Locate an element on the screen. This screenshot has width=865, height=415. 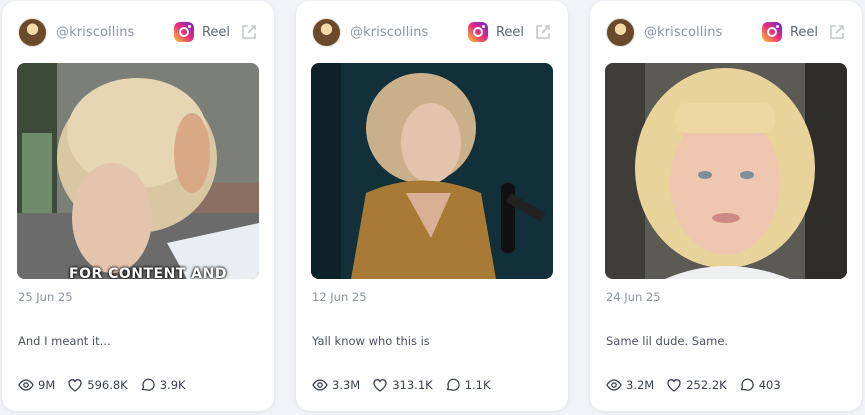
comments-stat: 1.1K is located at coordinates (468, 385).